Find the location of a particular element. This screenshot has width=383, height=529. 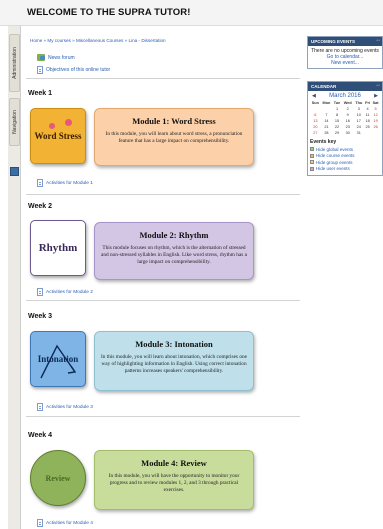

module-2-thumb-text: Rhythm is located at coordinates (58, 248).